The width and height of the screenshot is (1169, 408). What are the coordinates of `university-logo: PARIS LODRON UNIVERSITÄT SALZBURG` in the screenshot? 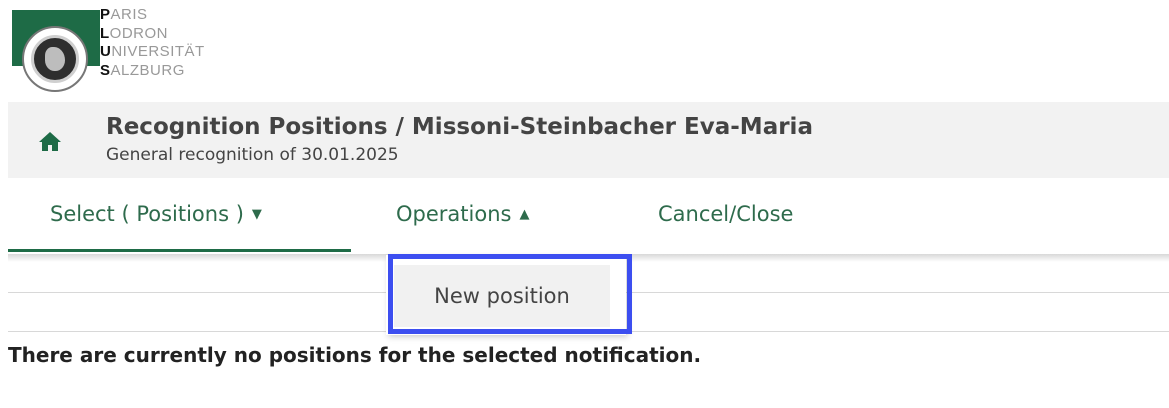 It's located at (132, 52).